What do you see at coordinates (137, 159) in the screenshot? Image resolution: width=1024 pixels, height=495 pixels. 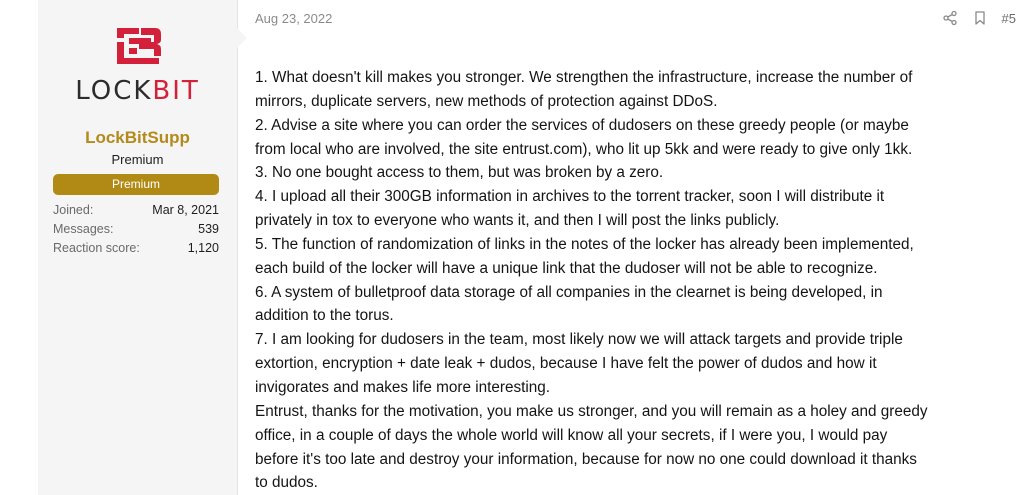 I see `user-title: Premium` at bounding box center [137, 159].